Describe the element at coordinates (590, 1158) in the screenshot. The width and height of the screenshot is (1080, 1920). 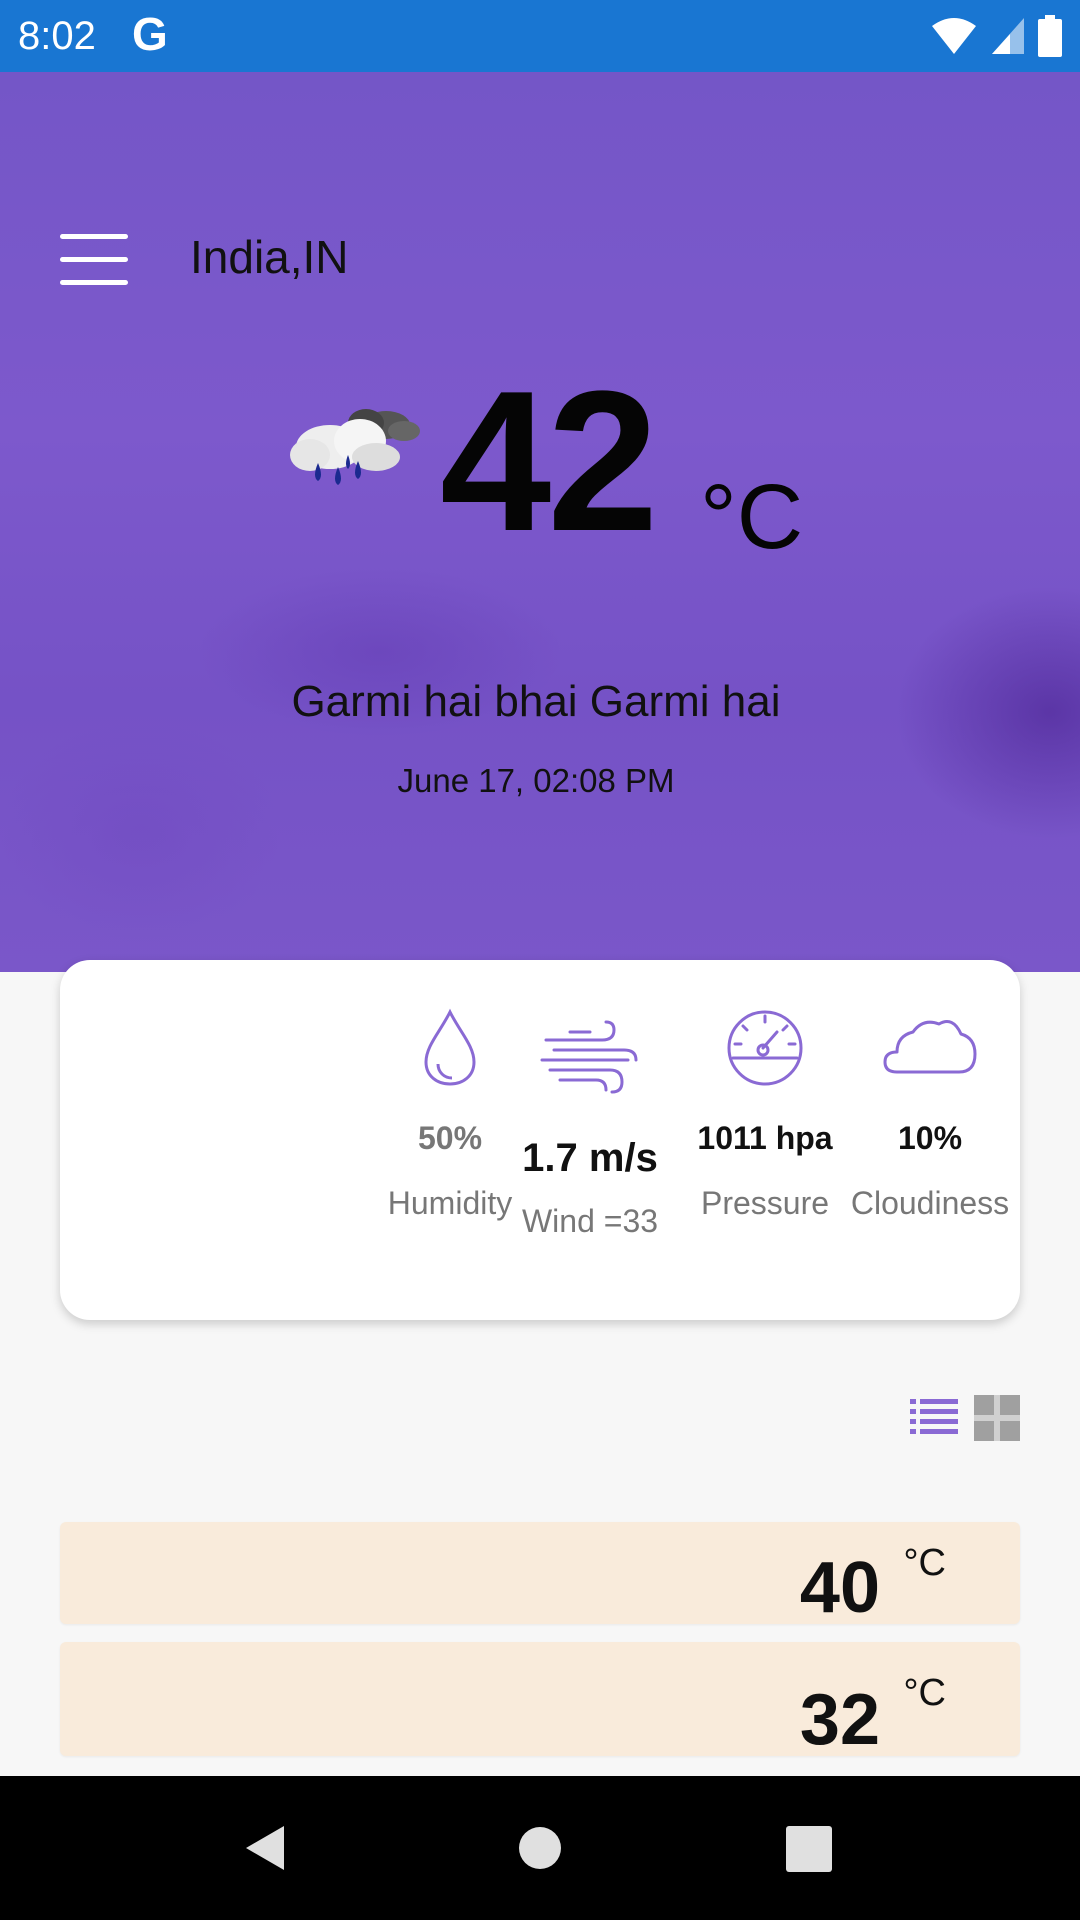
I see `wind-value: 1.7 m/s` at that location.